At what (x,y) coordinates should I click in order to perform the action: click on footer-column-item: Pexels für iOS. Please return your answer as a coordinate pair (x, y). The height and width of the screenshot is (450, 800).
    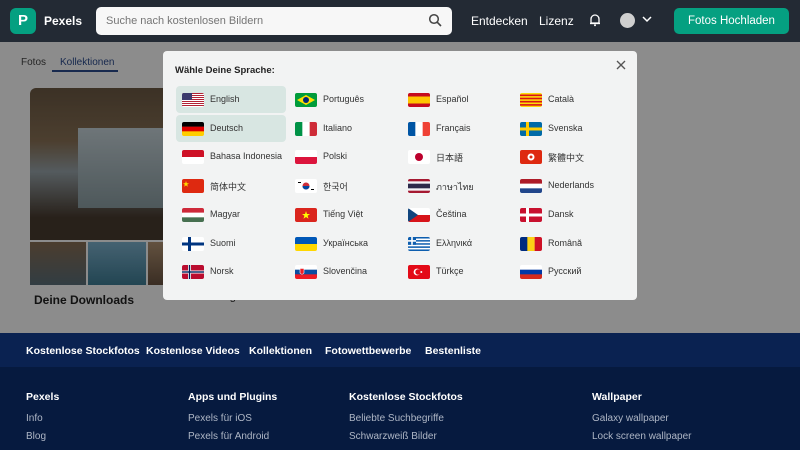
    Looking at the image, I should click on (220, 418).